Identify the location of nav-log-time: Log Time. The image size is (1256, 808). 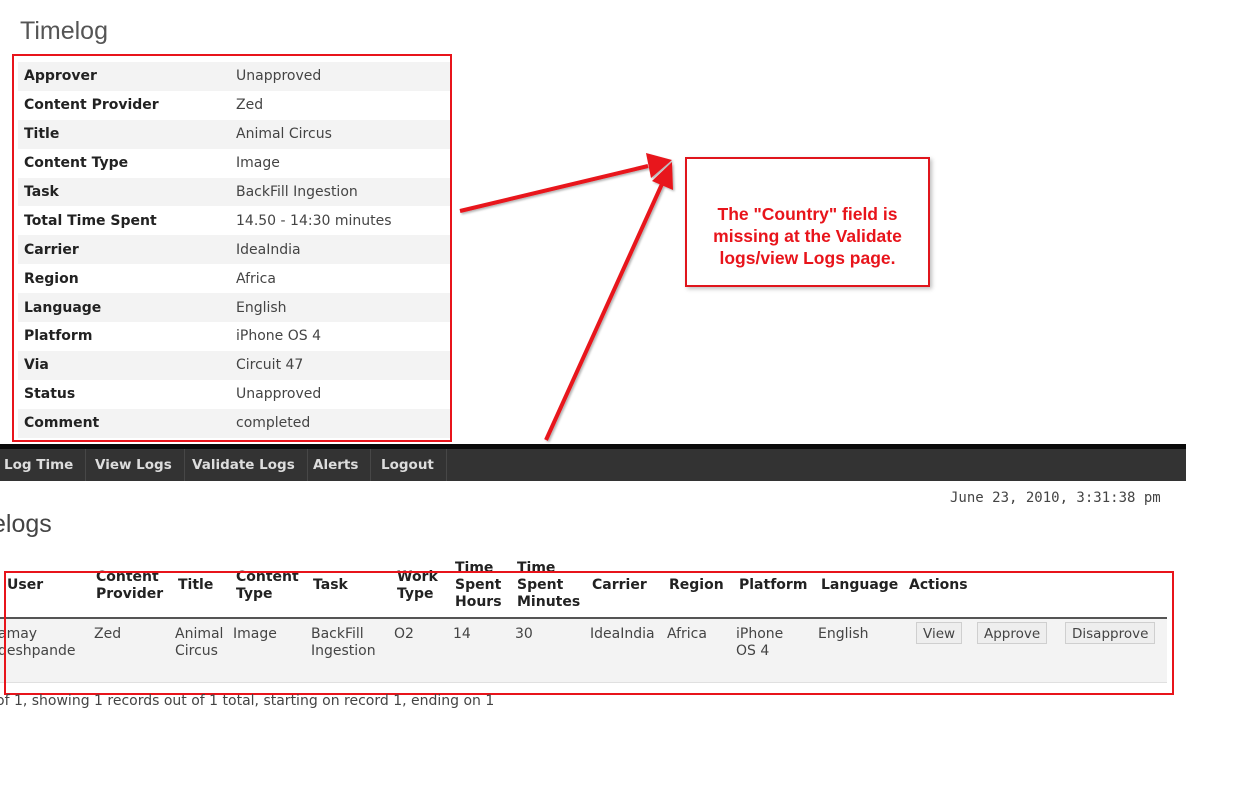
(43, 465).